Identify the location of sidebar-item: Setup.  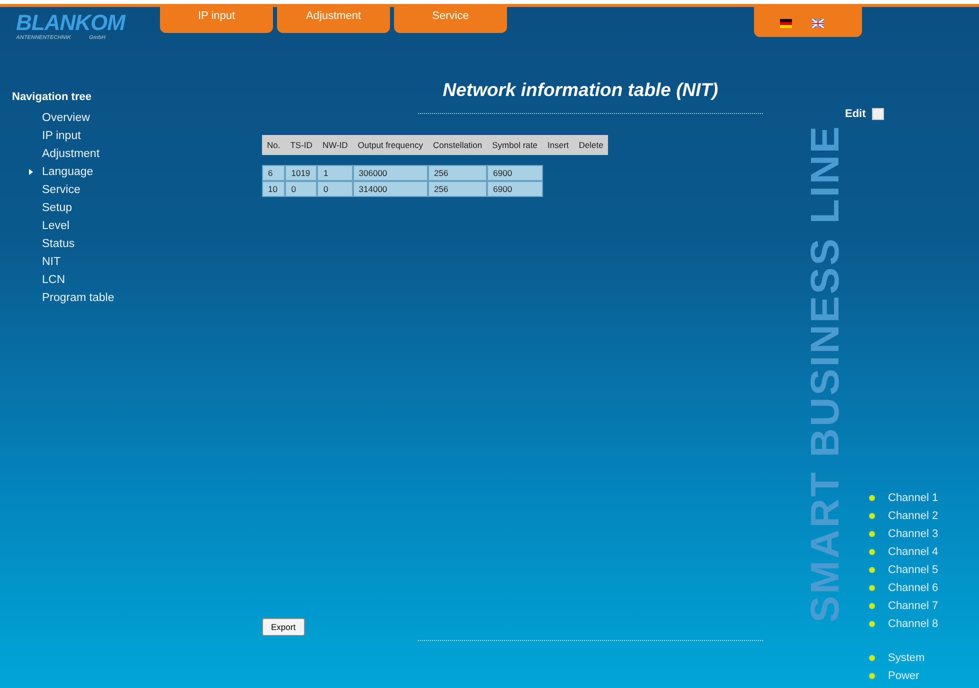
(57, 208).